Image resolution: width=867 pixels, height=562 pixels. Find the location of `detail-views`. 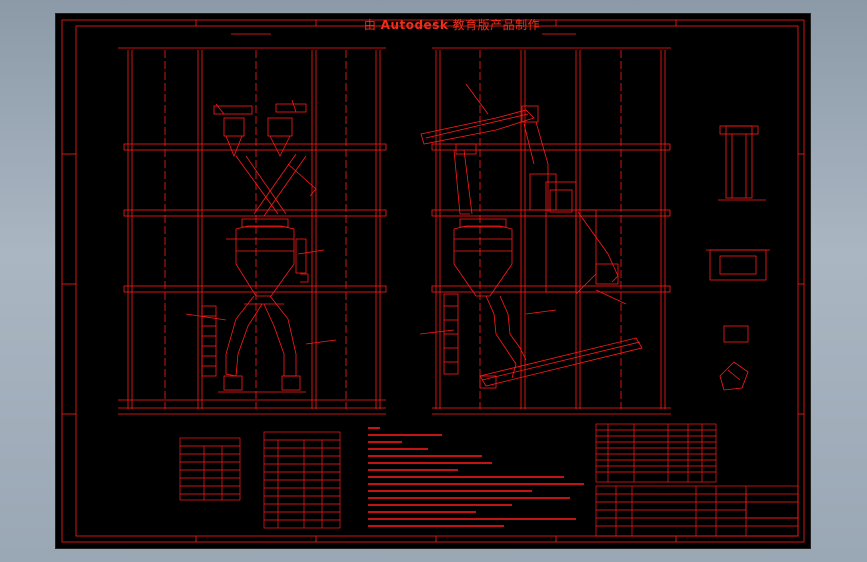

detail-views is located at coordinates (738, 258).